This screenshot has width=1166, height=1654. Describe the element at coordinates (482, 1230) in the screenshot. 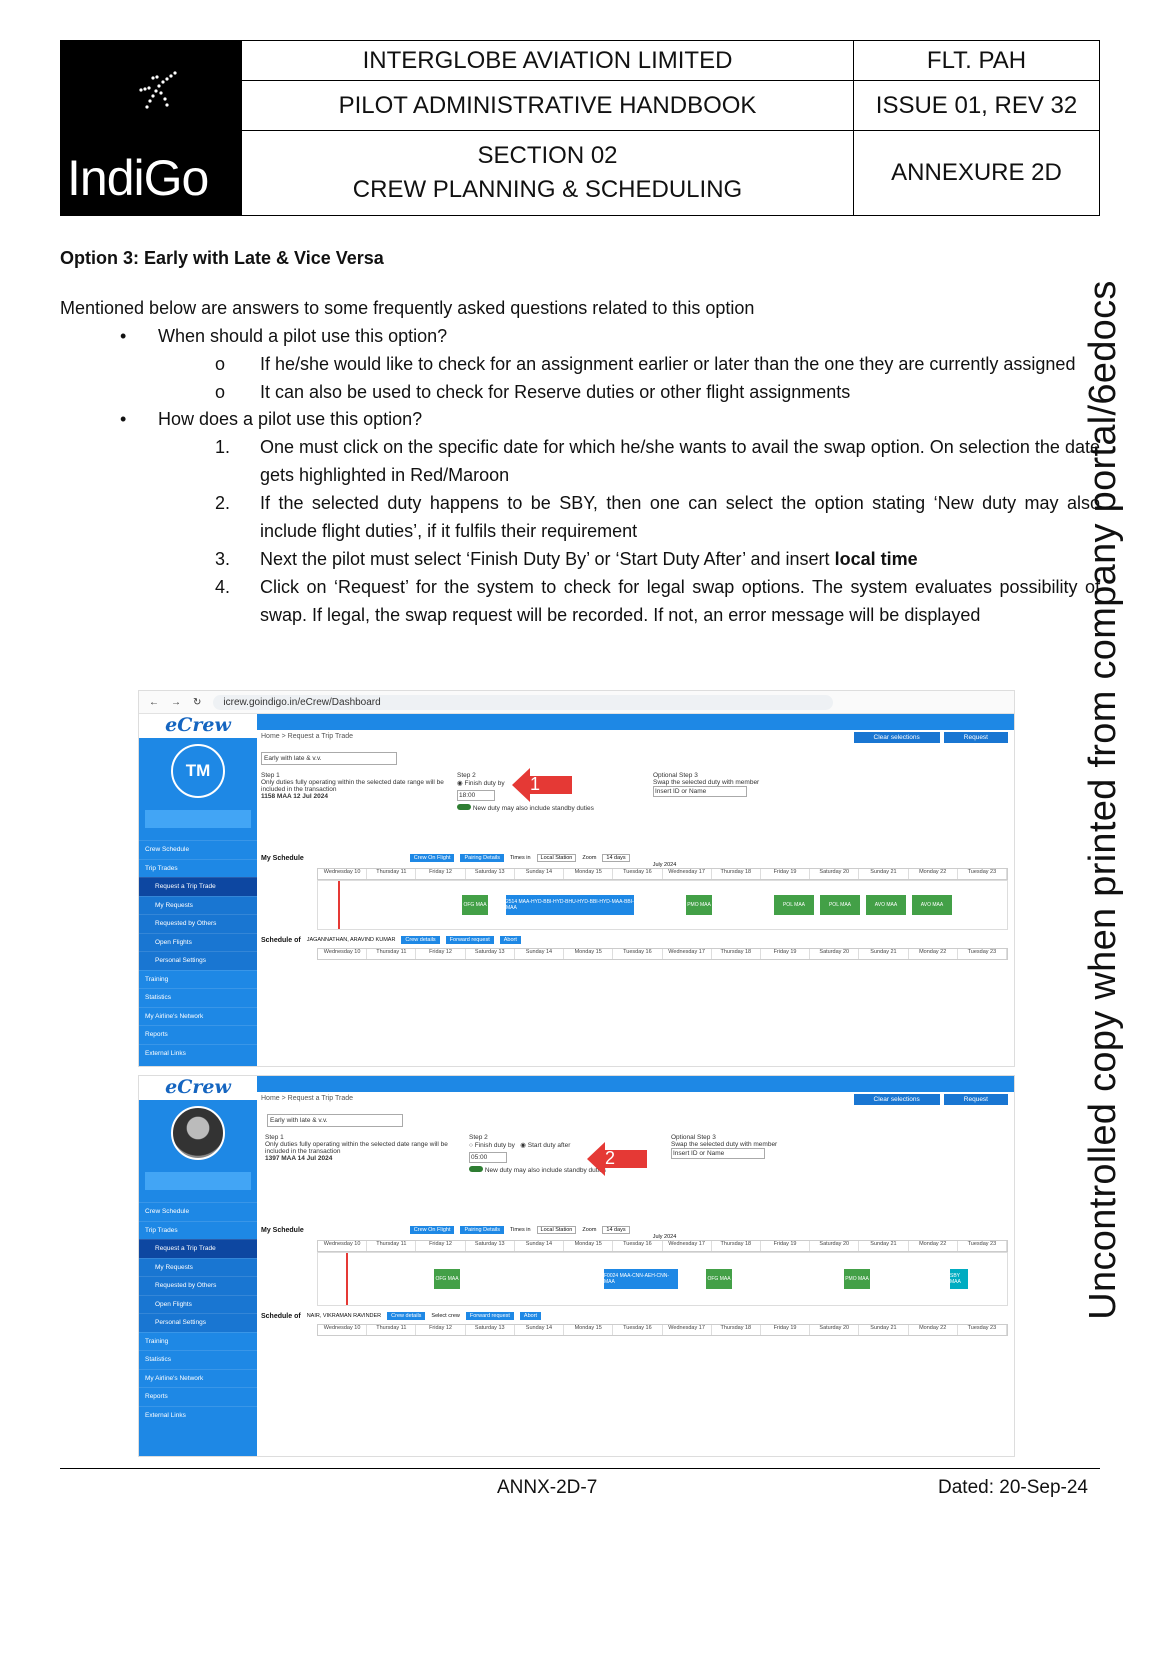

I see `pairing-details-button: Pairing Details` at that location.